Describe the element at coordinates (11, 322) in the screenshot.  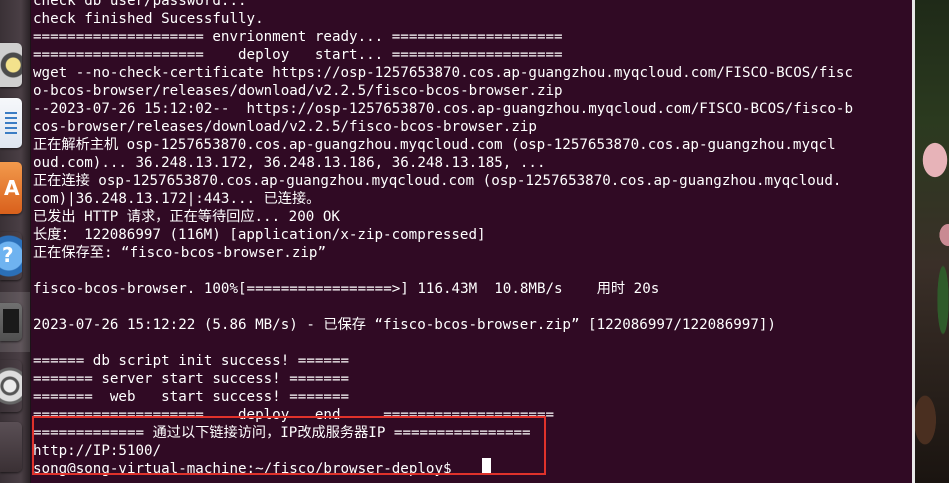
I see `system-monitor-icon` at that location.